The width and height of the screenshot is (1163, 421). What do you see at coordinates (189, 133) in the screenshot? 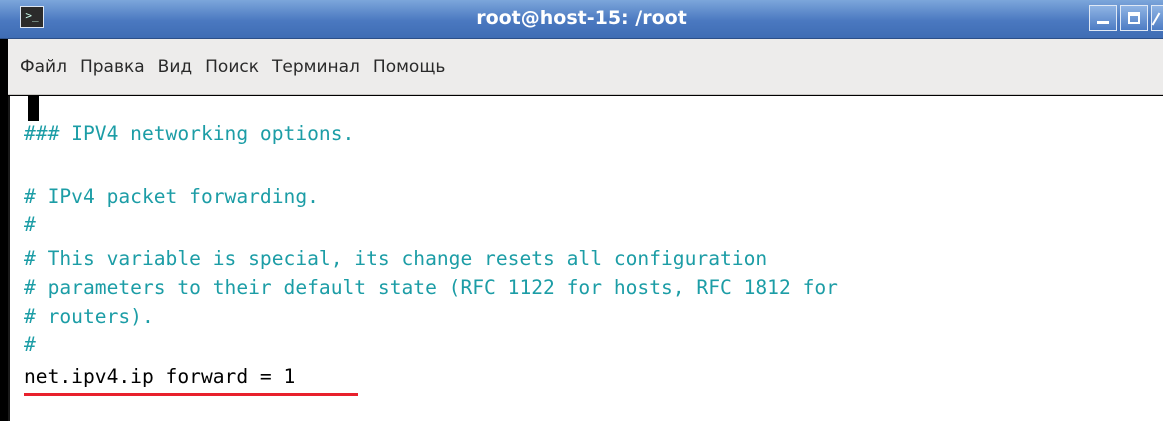
I see `terminal-line-section-header: ### IPV4 networking options.` at bounding box center [189, 133].